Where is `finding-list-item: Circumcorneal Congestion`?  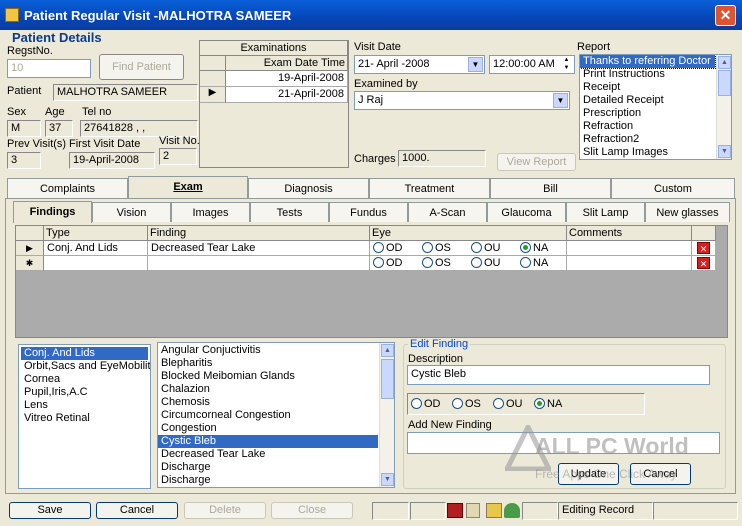
finding-list-item: Circumcorneal Congestion is located at coordinates (268, 415).